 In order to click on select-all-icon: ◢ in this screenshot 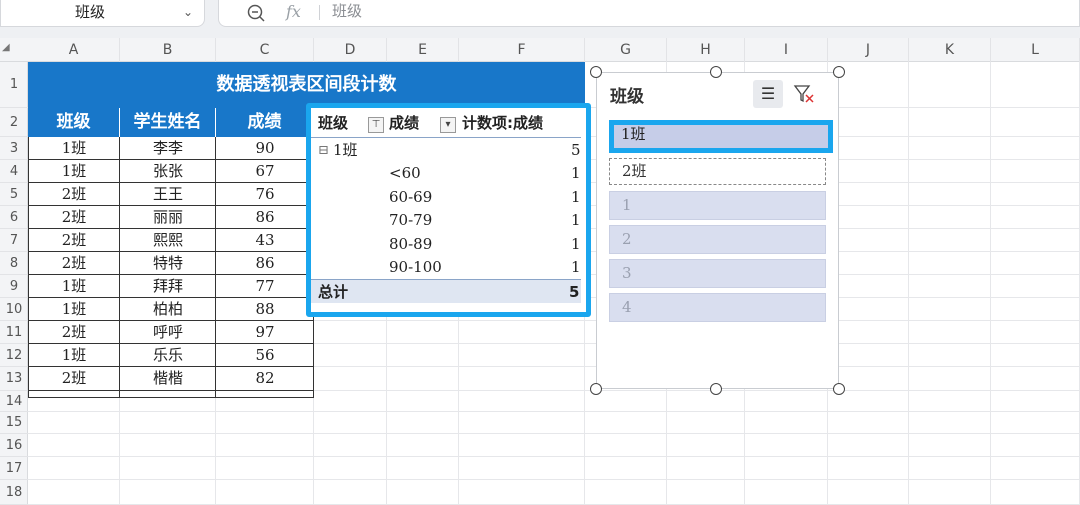, I will do `click(6, 47)`.